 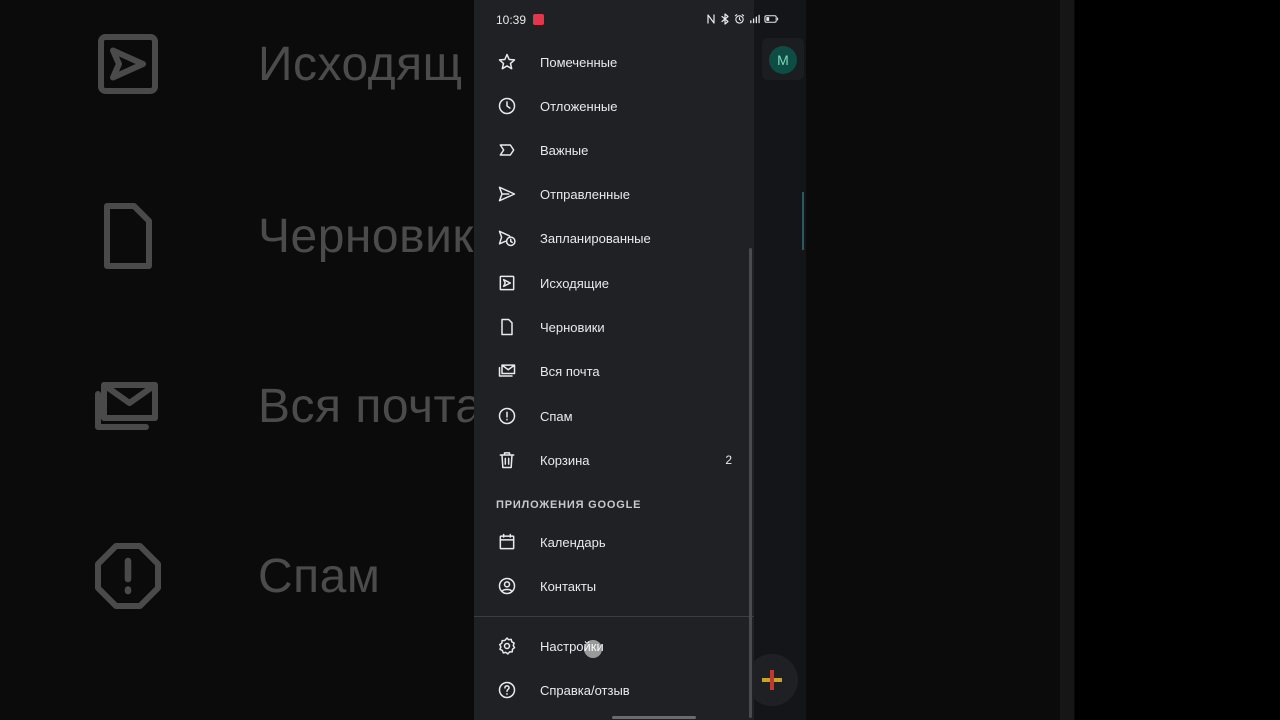 I want to click on drawer-item-settings: Настройки, so click(x=614, y=646).